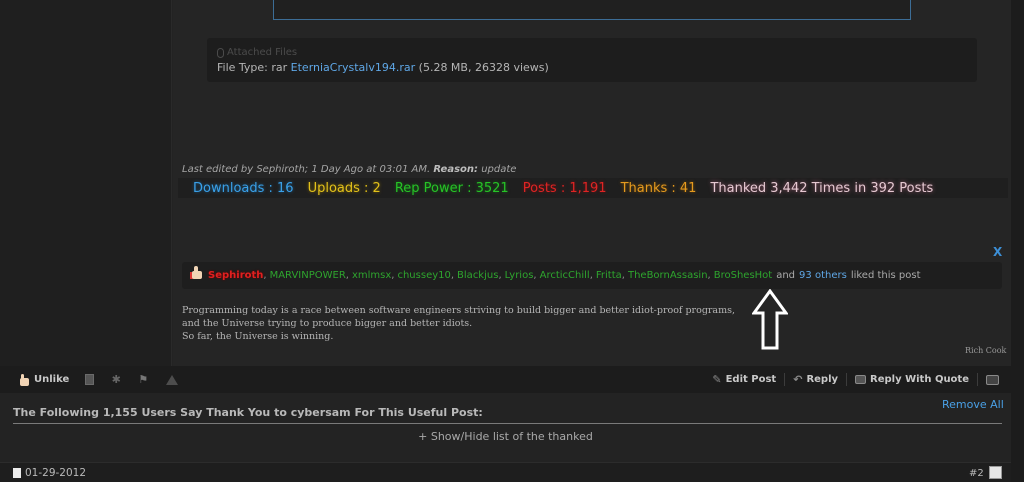 This screenshot has width=1024, height=482. What do you see at coordinates (861, 379) in the screenshot?
I see `quote-bubble-icon` at bounding box center [861, 379].